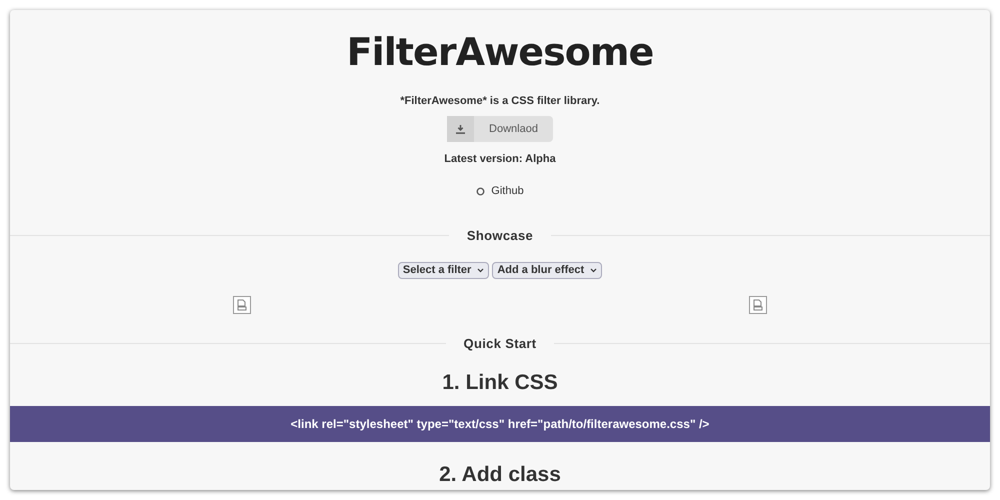 The height and width of the screenshot is (500, 1000). Describe the element at coordinates (500, 191) in the screenshot. I see `github-link: Github` at that location.